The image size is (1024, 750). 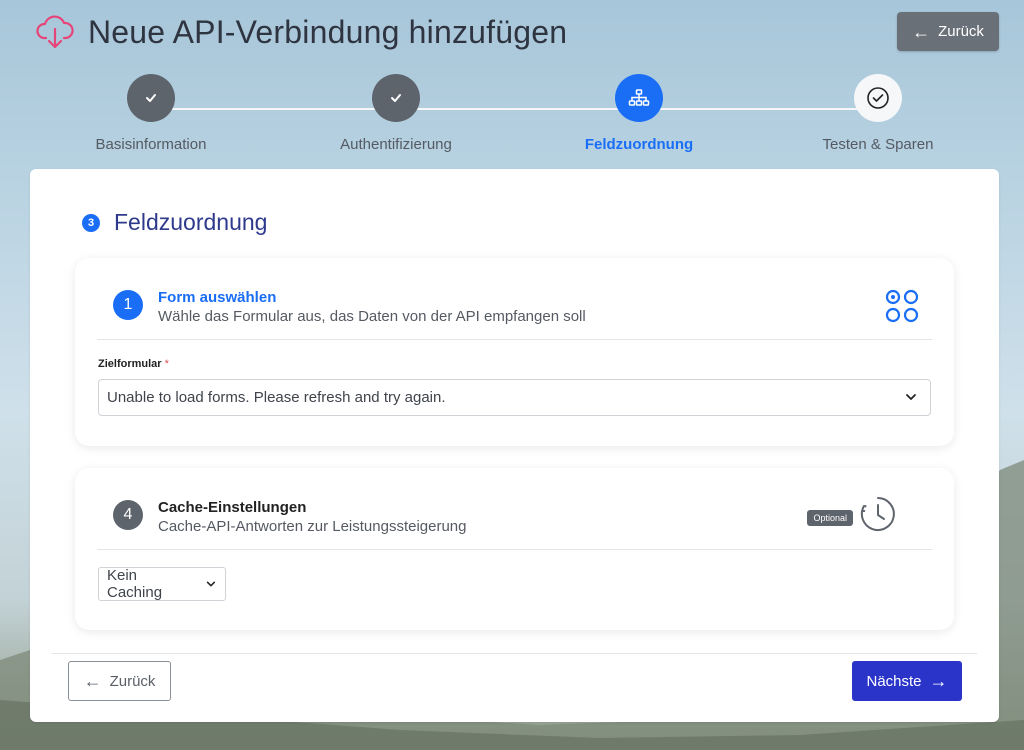 I want to click on step-feldzuordnung: Feldzuordnung, so click(x=639, y=113).